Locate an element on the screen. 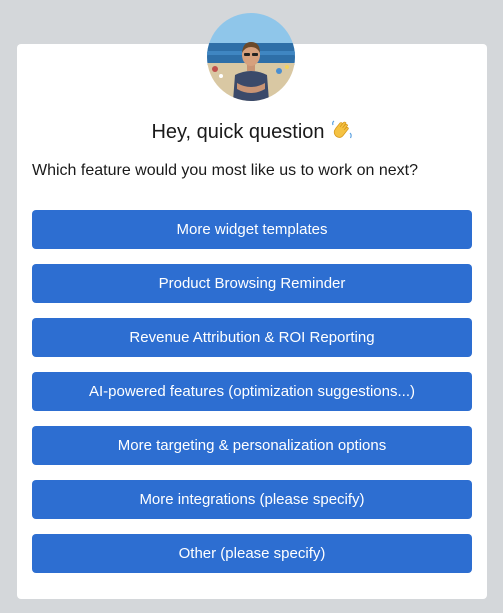  option-more-widget-templates: More widget templates is located at coordinates (252, 229).